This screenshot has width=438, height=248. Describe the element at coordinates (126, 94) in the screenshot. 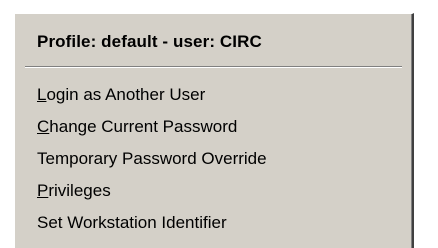

I see `menu-item-label: ogin as Another User` at that location.